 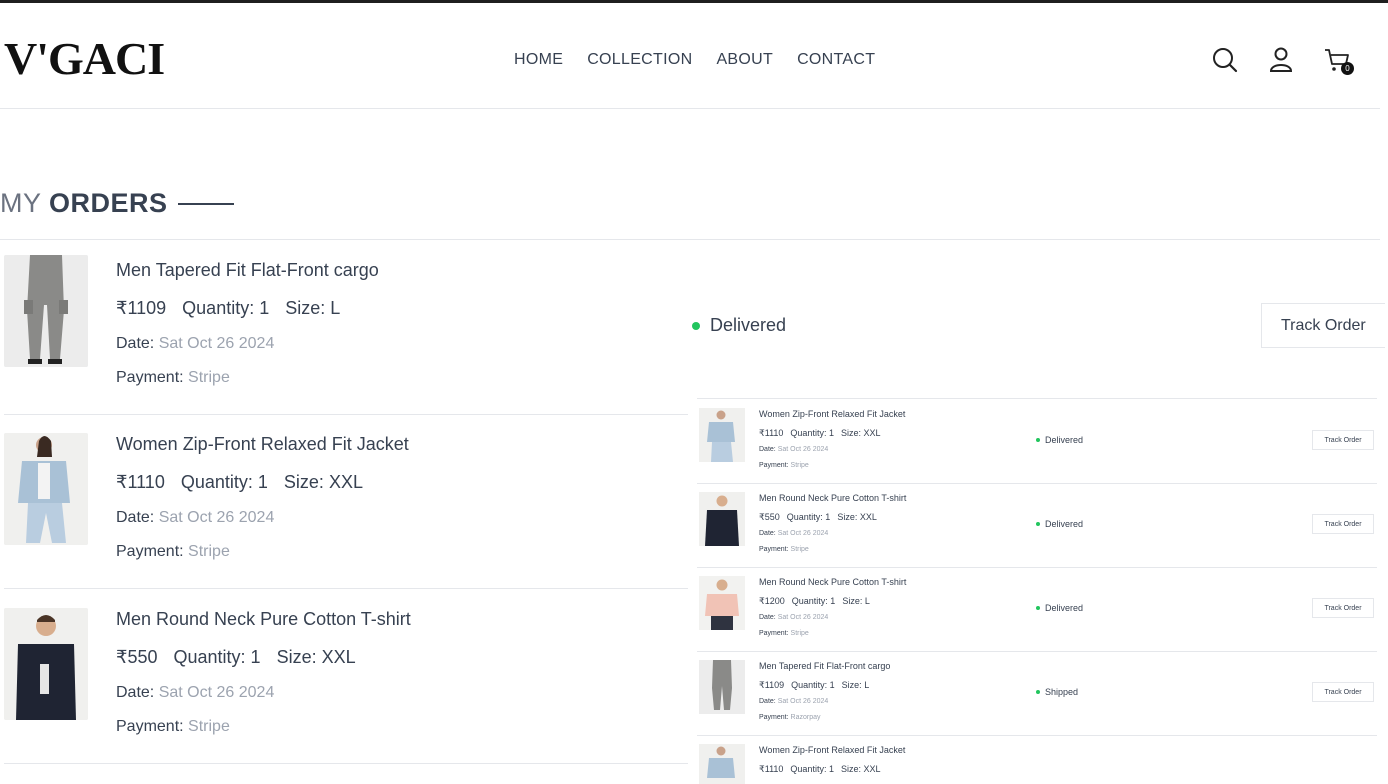 What do you see at coordinates (108, 203) in the screenshot?
I see `title-main: ORDERS` at bounding box center [108, 203].